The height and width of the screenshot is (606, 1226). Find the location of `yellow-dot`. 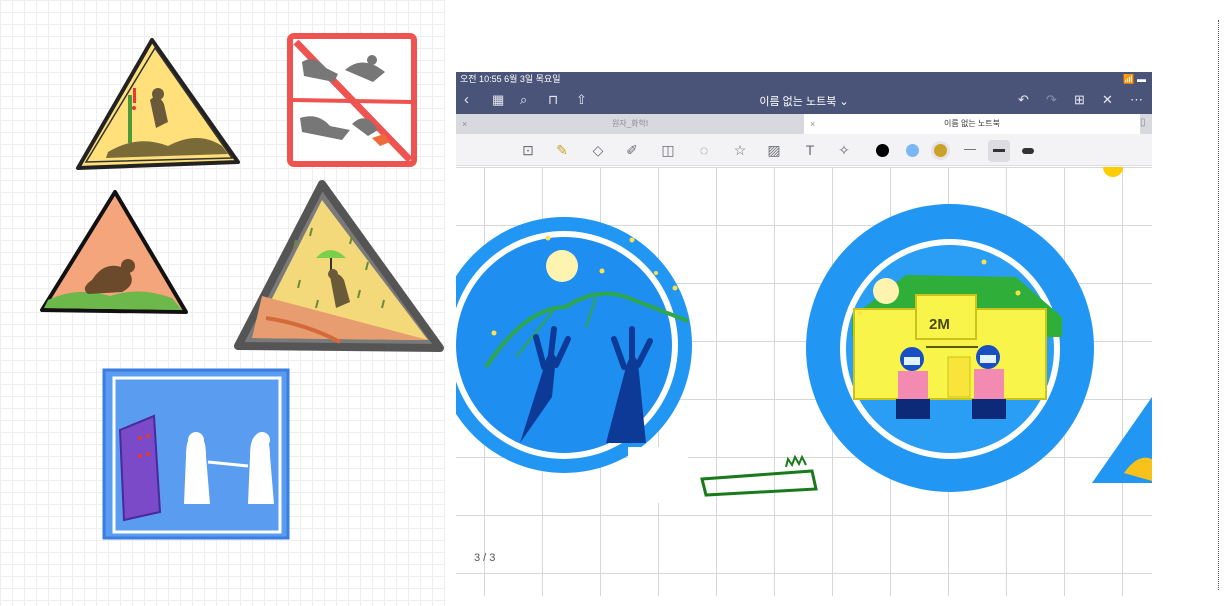

yellow-dot is located at coordinates (1113, 172).